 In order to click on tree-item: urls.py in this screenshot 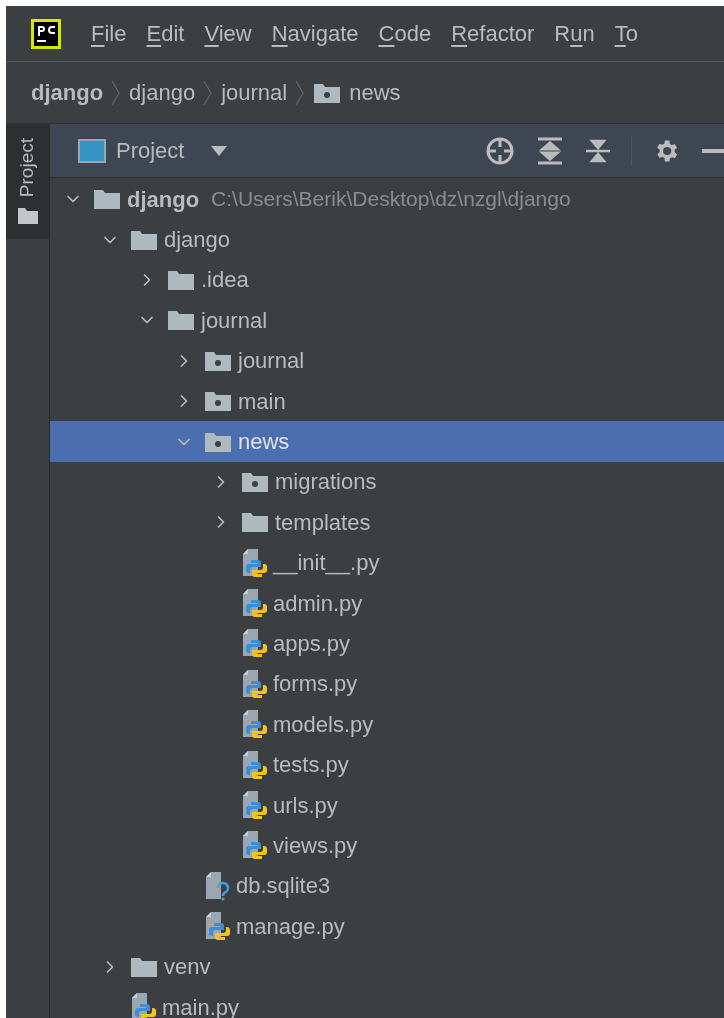, I will do `click(387, 805)`.